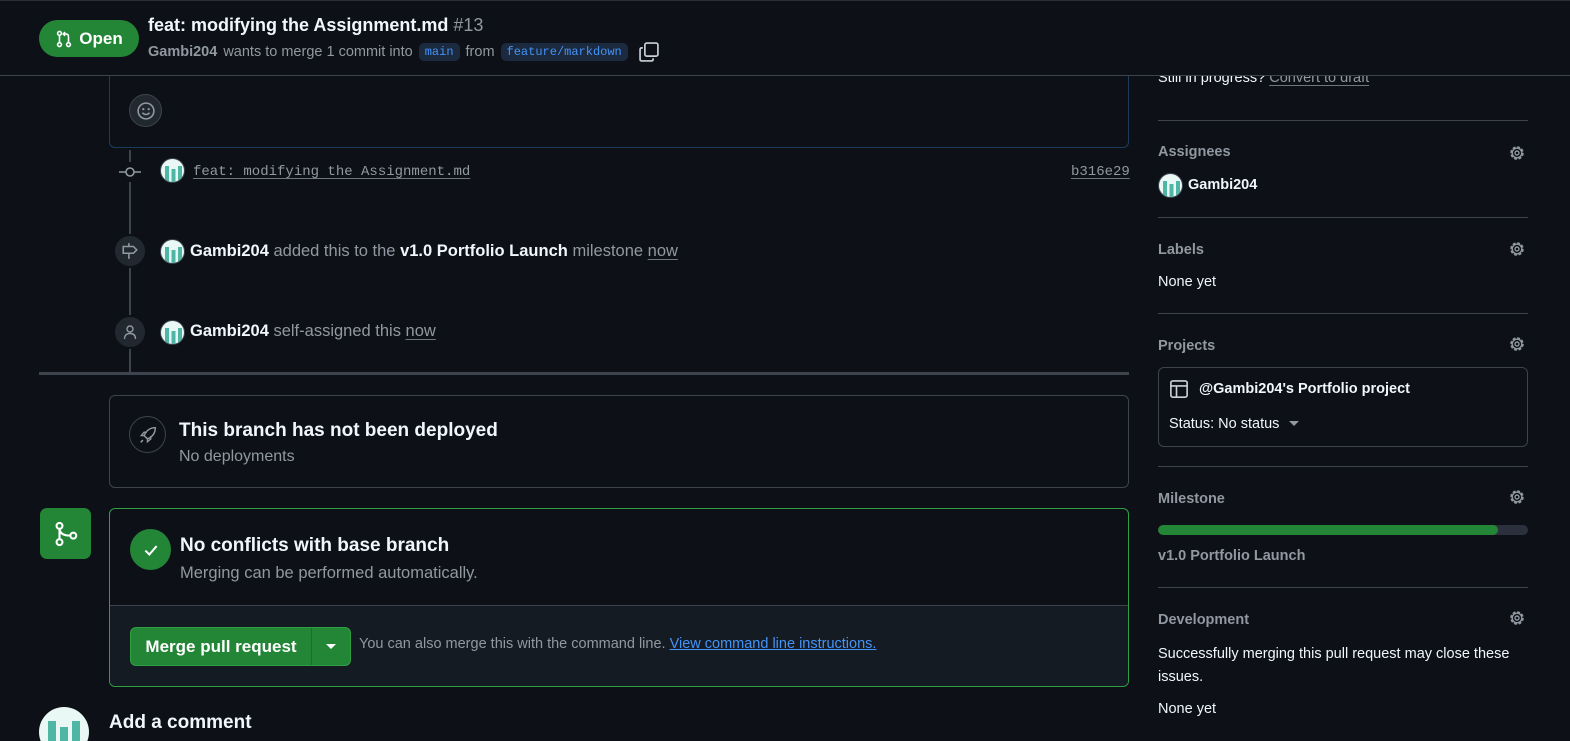 The height and width of the screenshot is (741, 1570). Describe the element at coordinates (1517, 249) in the screenshot. I see `labels-gear-icon` at that location.